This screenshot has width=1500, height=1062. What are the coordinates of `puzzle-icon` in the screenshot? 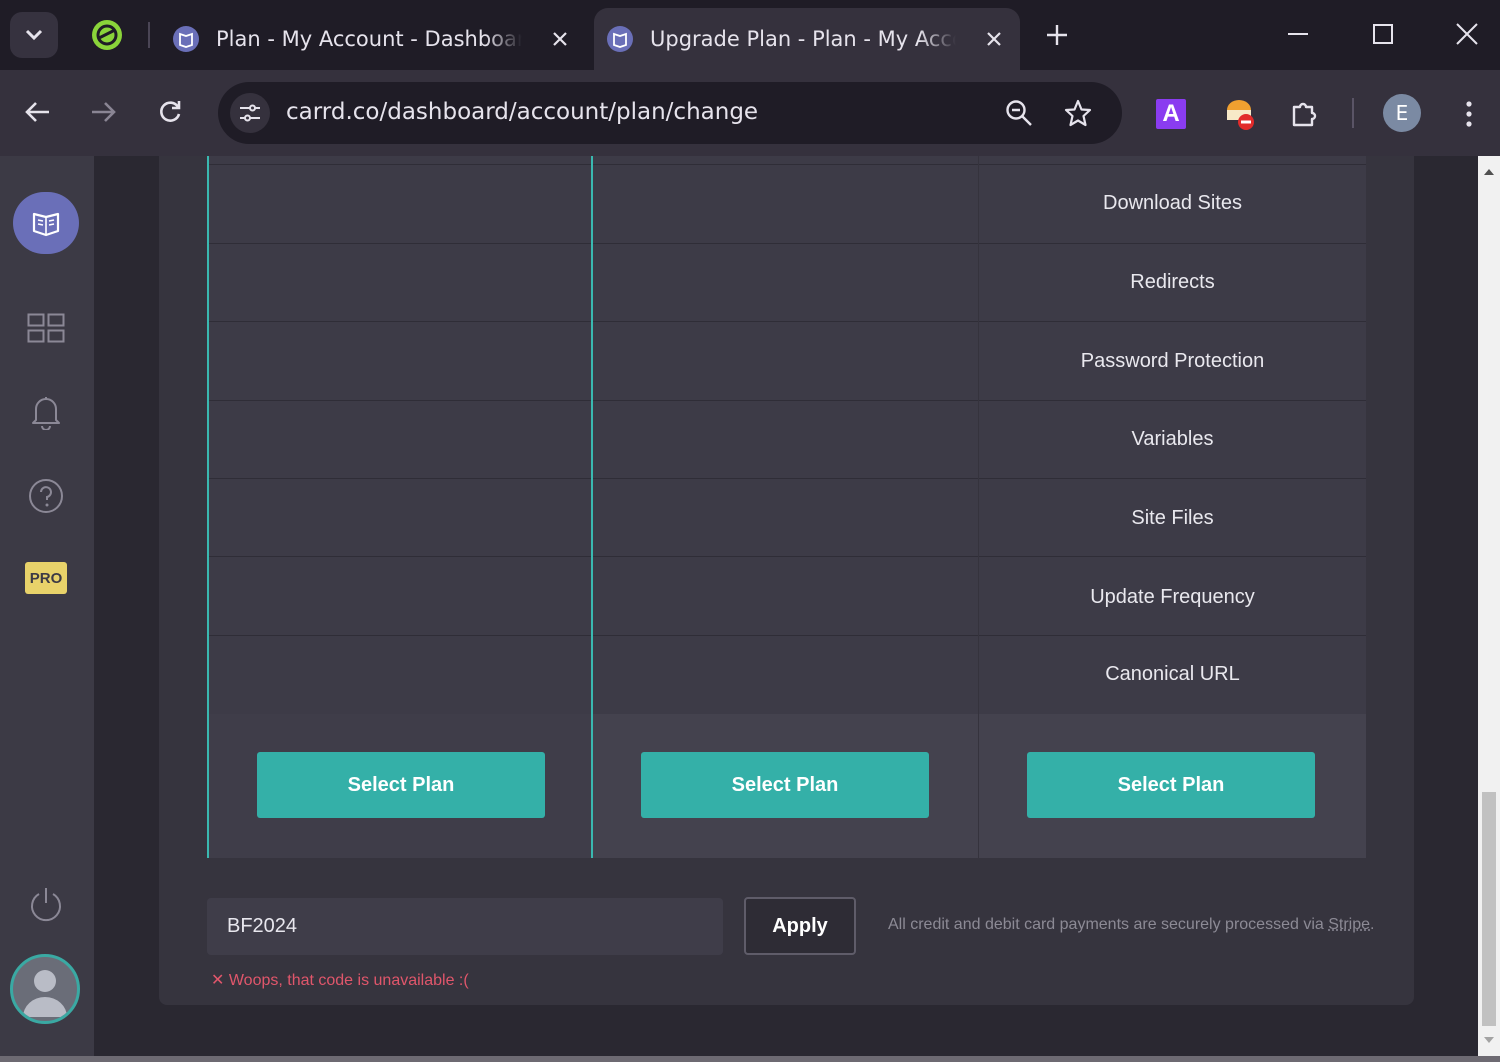 It's located at (1304, 114).